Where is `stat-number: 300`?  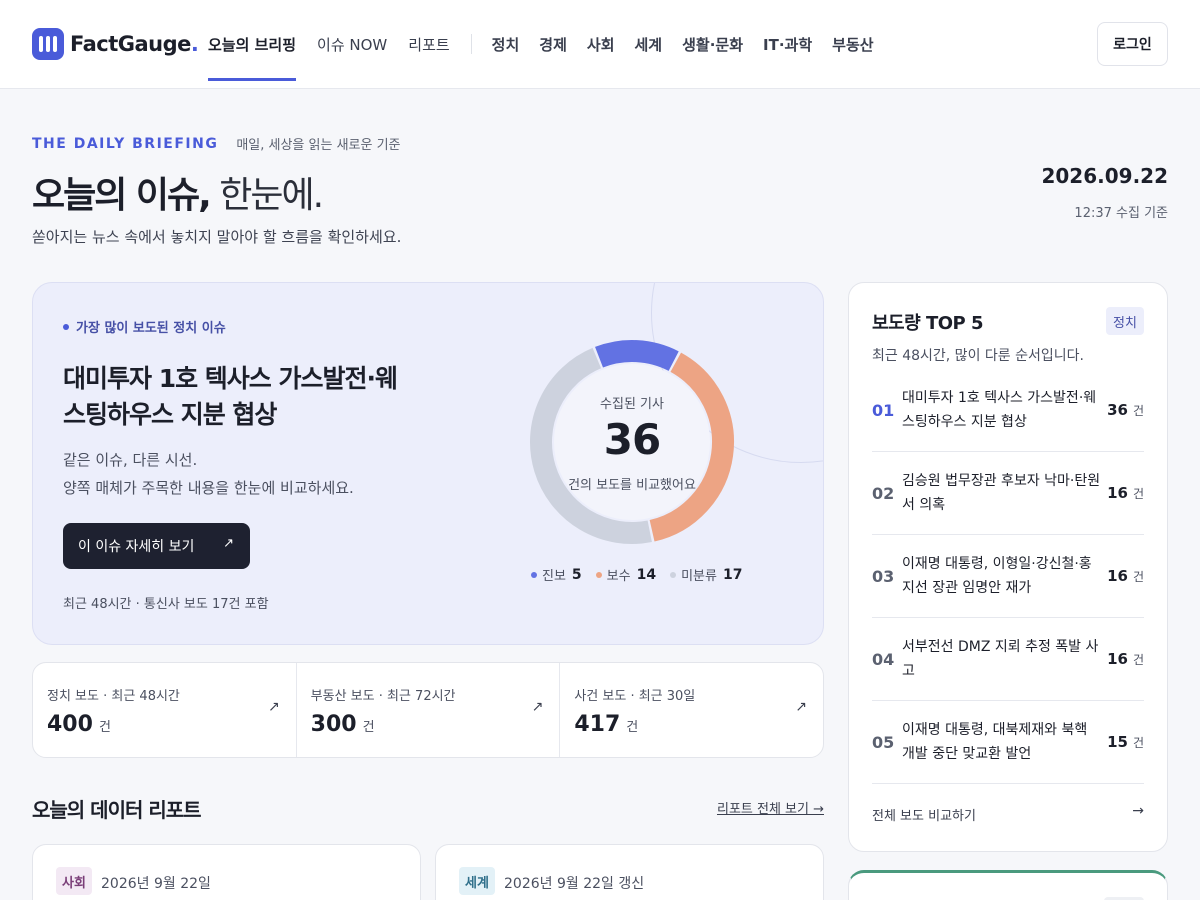
stat-number: 300 is located at coordinates (333, 724).